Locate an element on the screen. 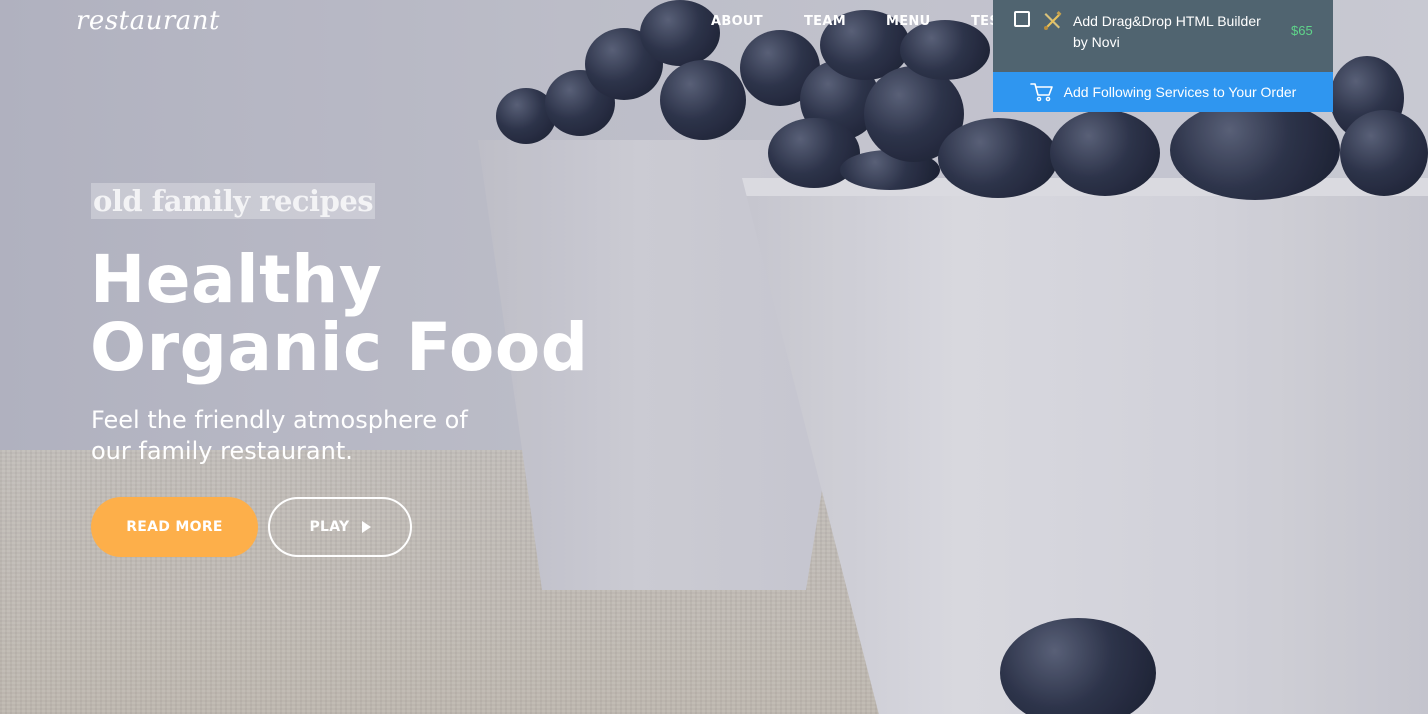  play-button: PLAY is located at coordinates (340, 527).